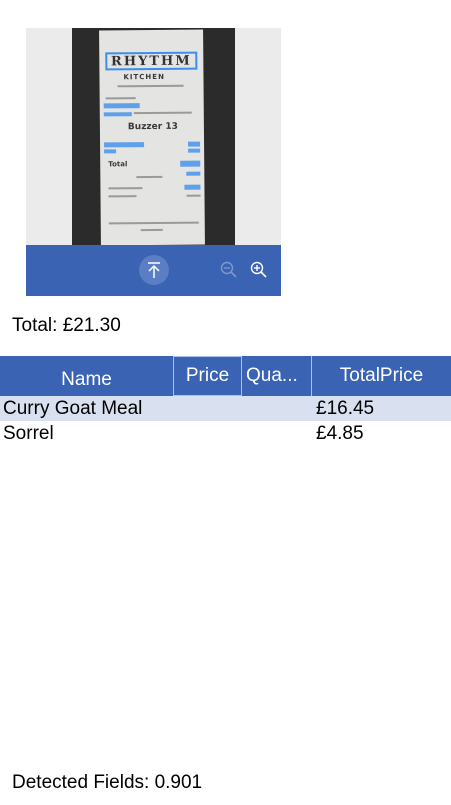 This screenshot has height=805, width=451. What do you see at coordinates (86, 376) in the screenshot?
I see `column-header-name: Name` at bounding box center [86, 376].